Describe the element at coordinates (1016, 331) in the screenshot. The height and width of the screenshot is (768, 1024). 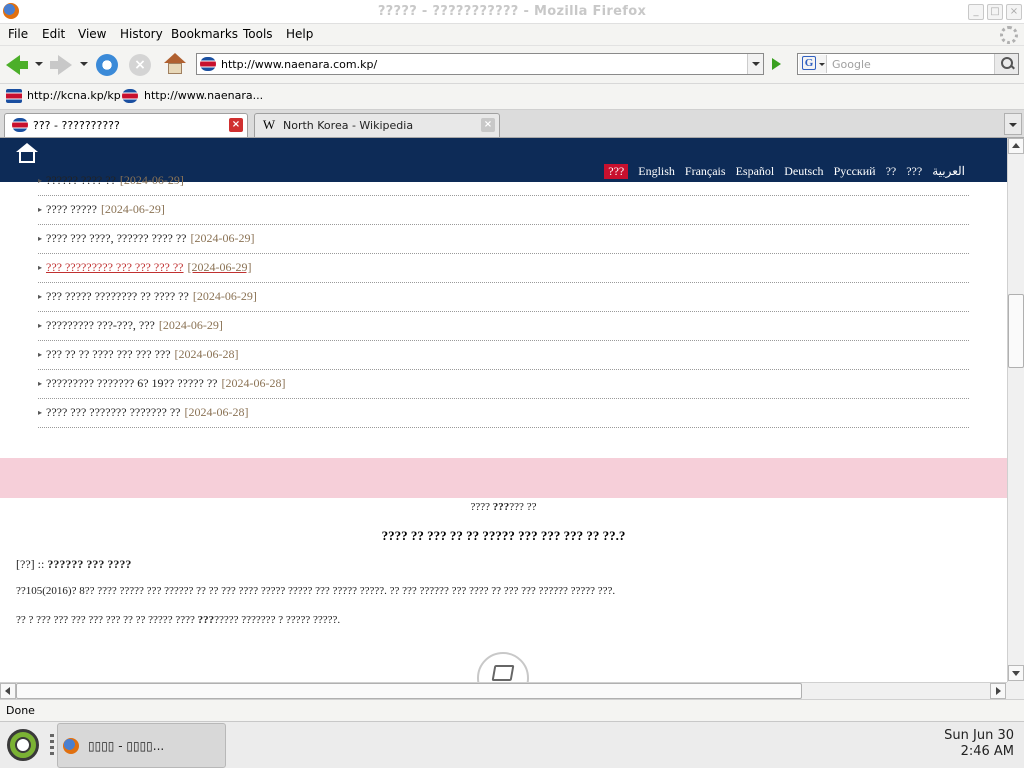
I see `vertical-scroll-thumb` at that location.